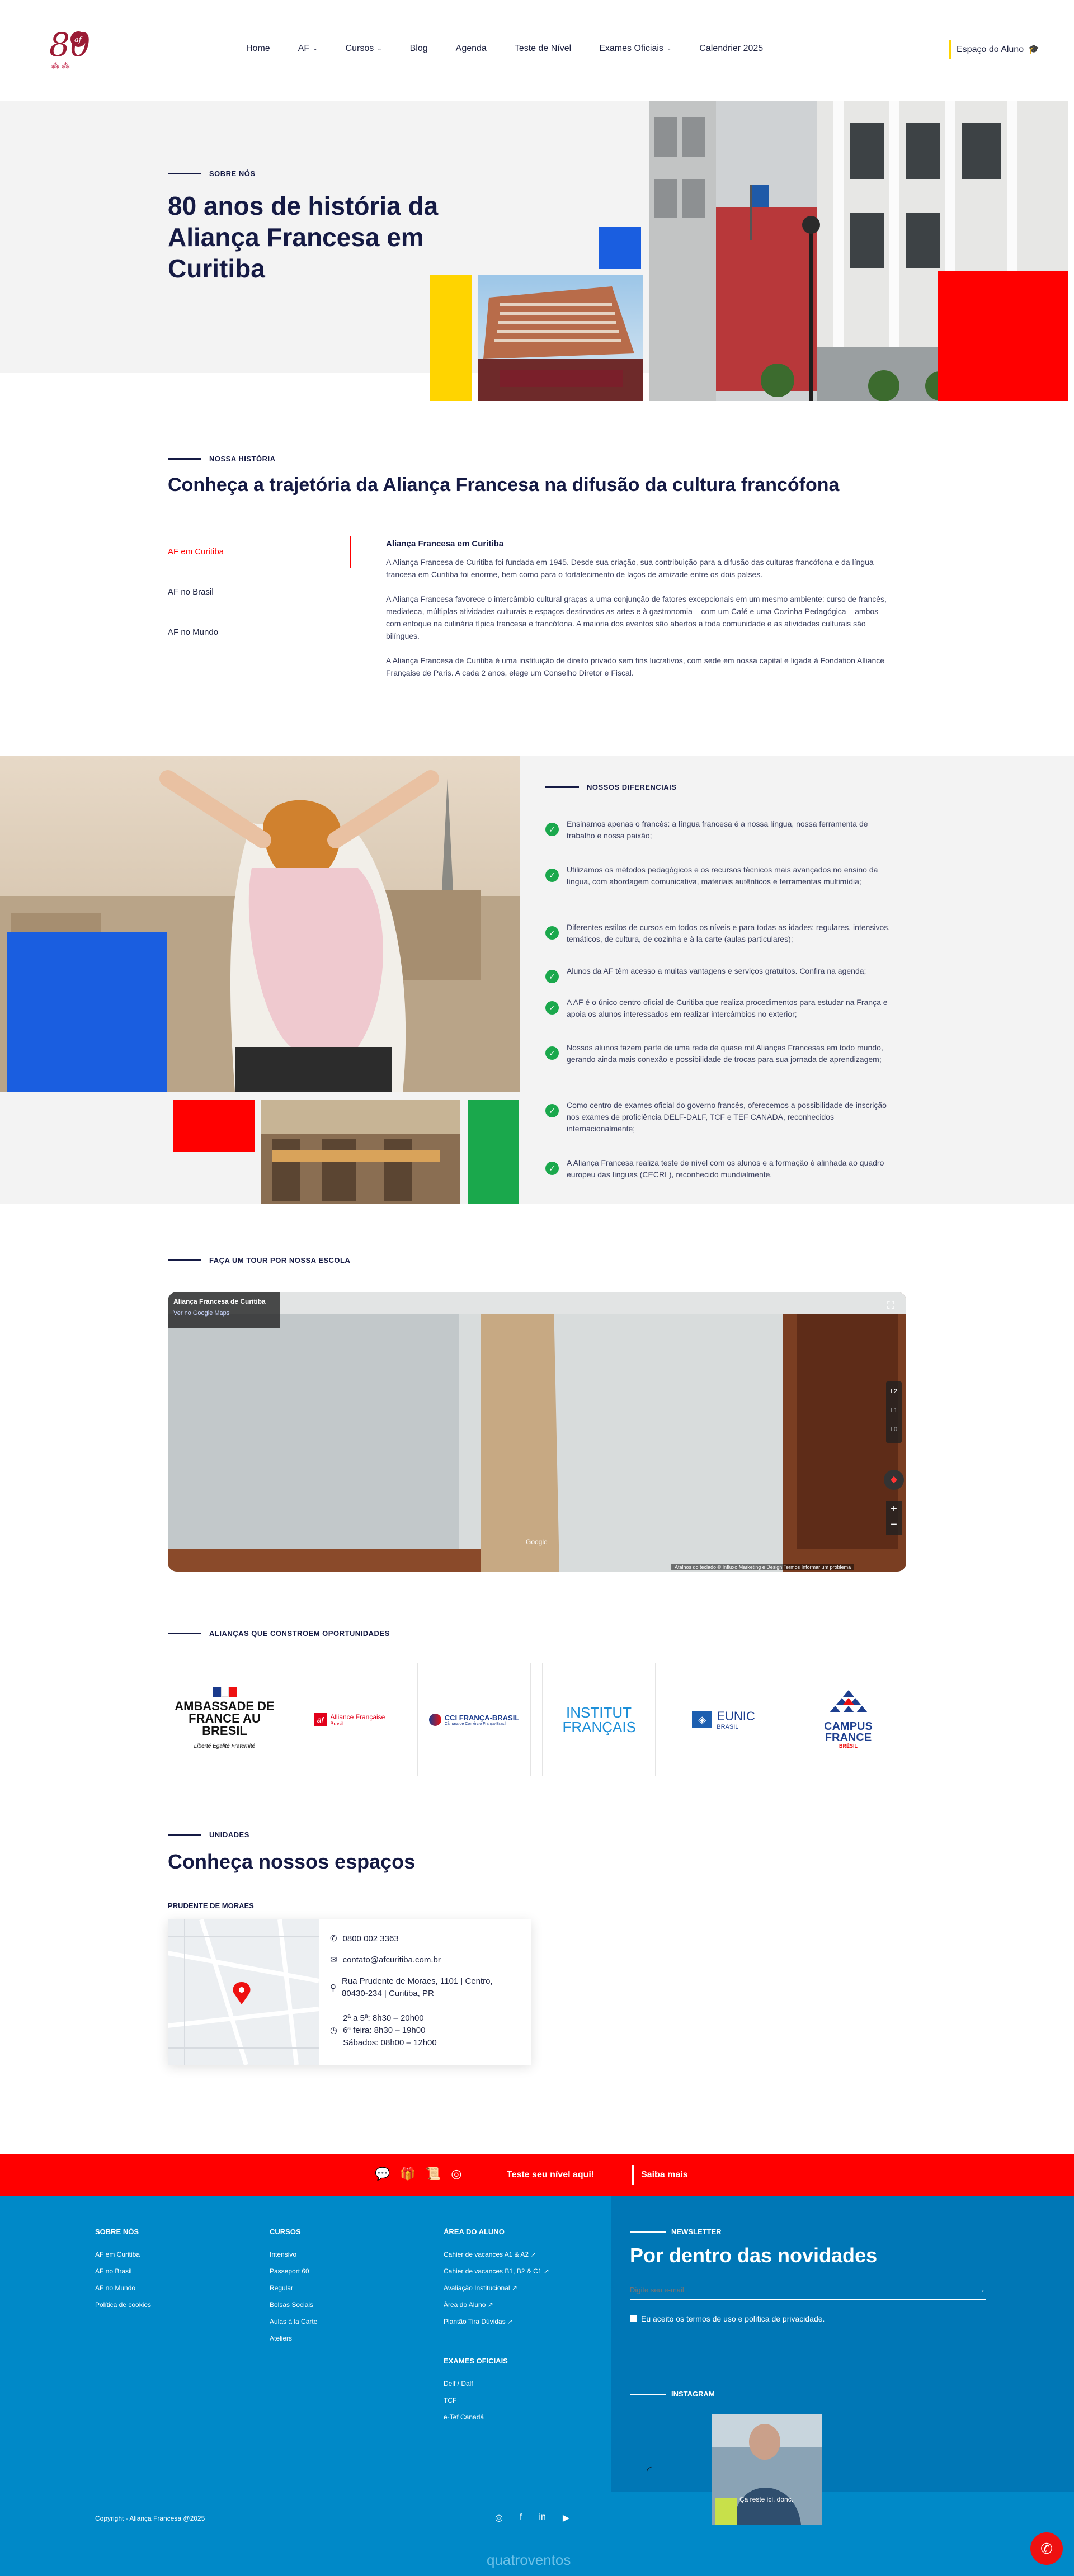  Describe the element at coordinates (349, 1719) in the screenshot. I see `partner-logo: af Alliance Française Brasil` at that location.